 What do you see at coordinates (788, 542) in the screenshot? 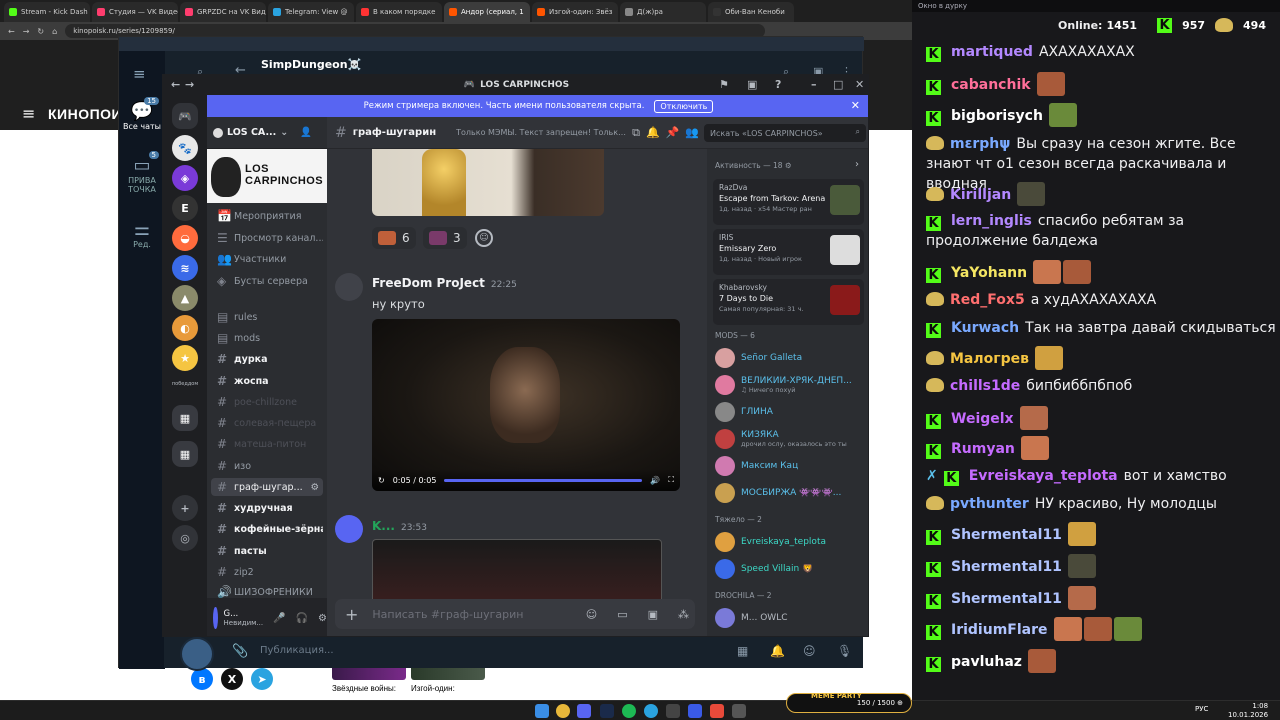
I see `member-item: Evreiskaya_teplota` at bounding box center [788, 542].